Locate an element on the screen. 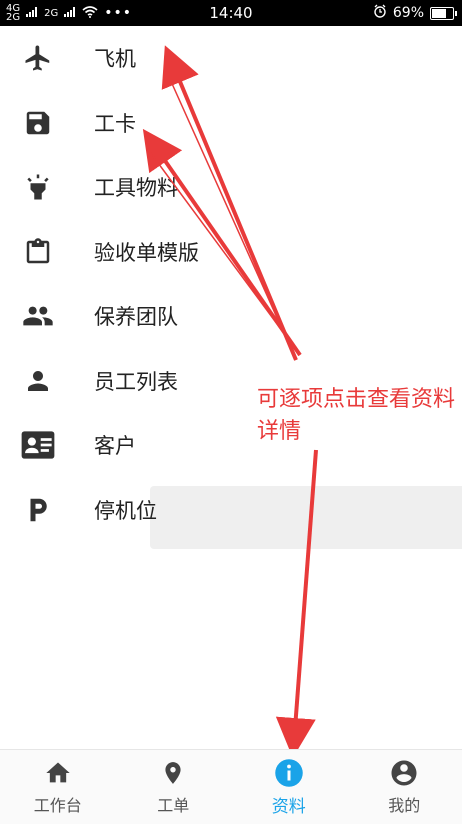 The width and height of the screenshot is (462, 824). menu-item-label: 保养团队 is located at coordinates (136, 317).